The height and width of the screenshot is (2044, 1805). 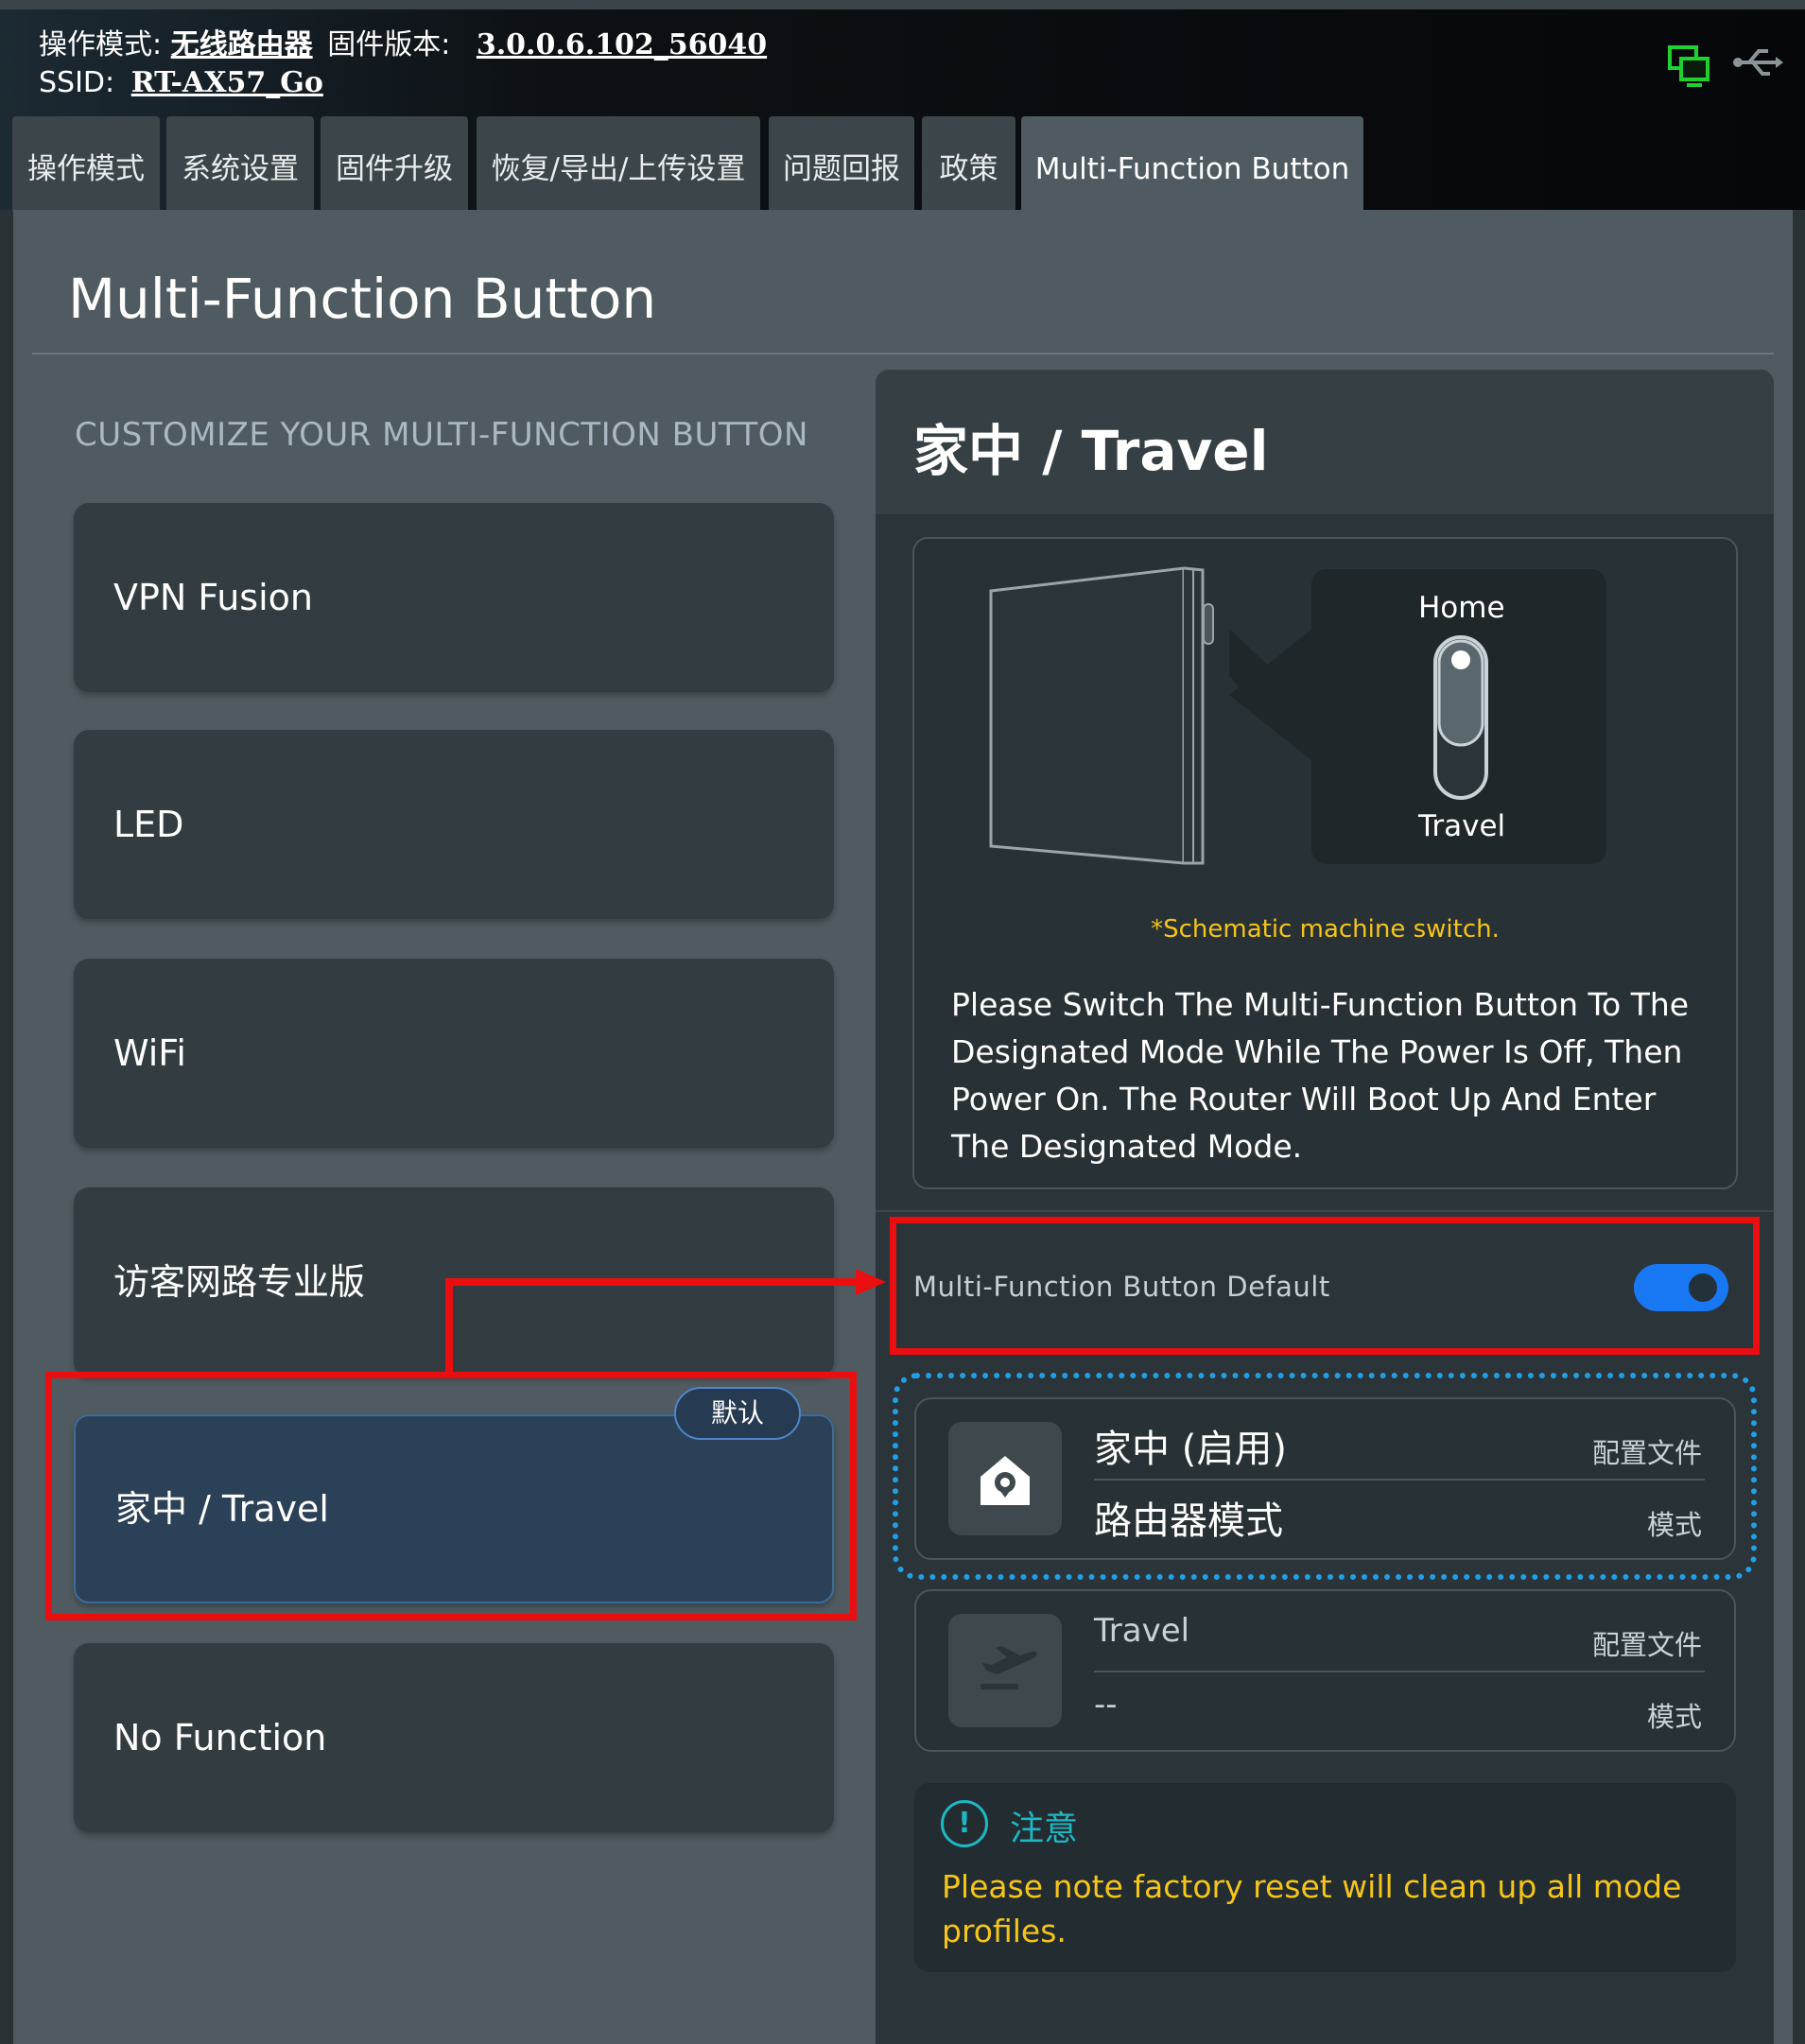 I want to click on tab-operation-mode: 操作模式, so click(x=86, y=163).